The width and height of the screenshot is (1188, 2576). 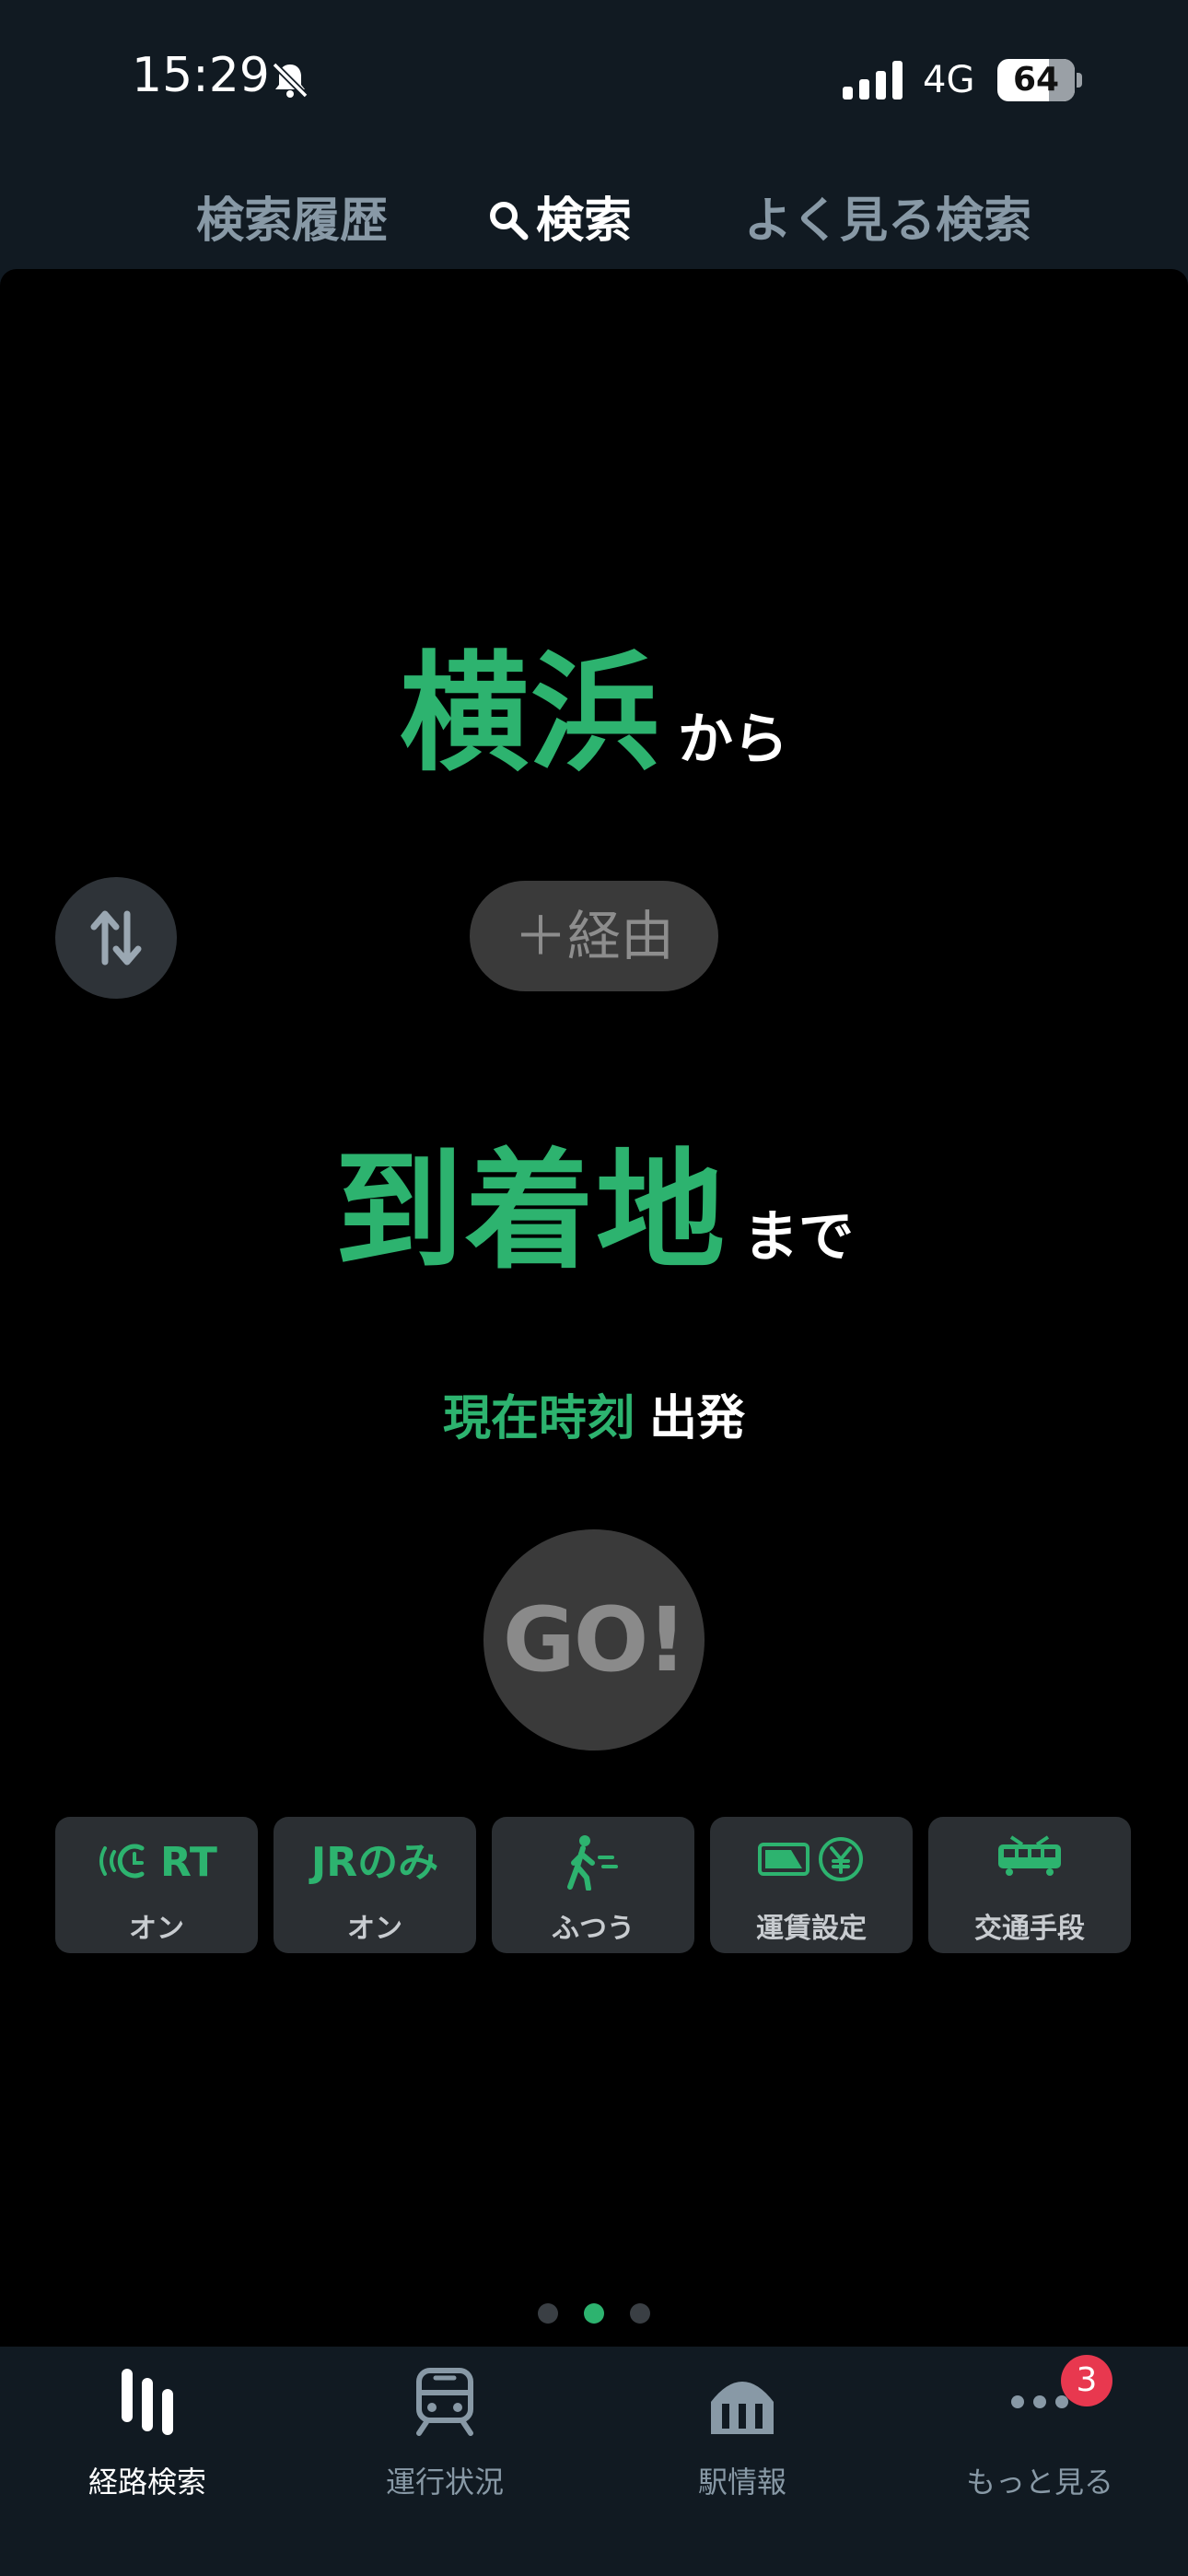 I want to click on origin-suffix: から, so click(x=733, y=740).